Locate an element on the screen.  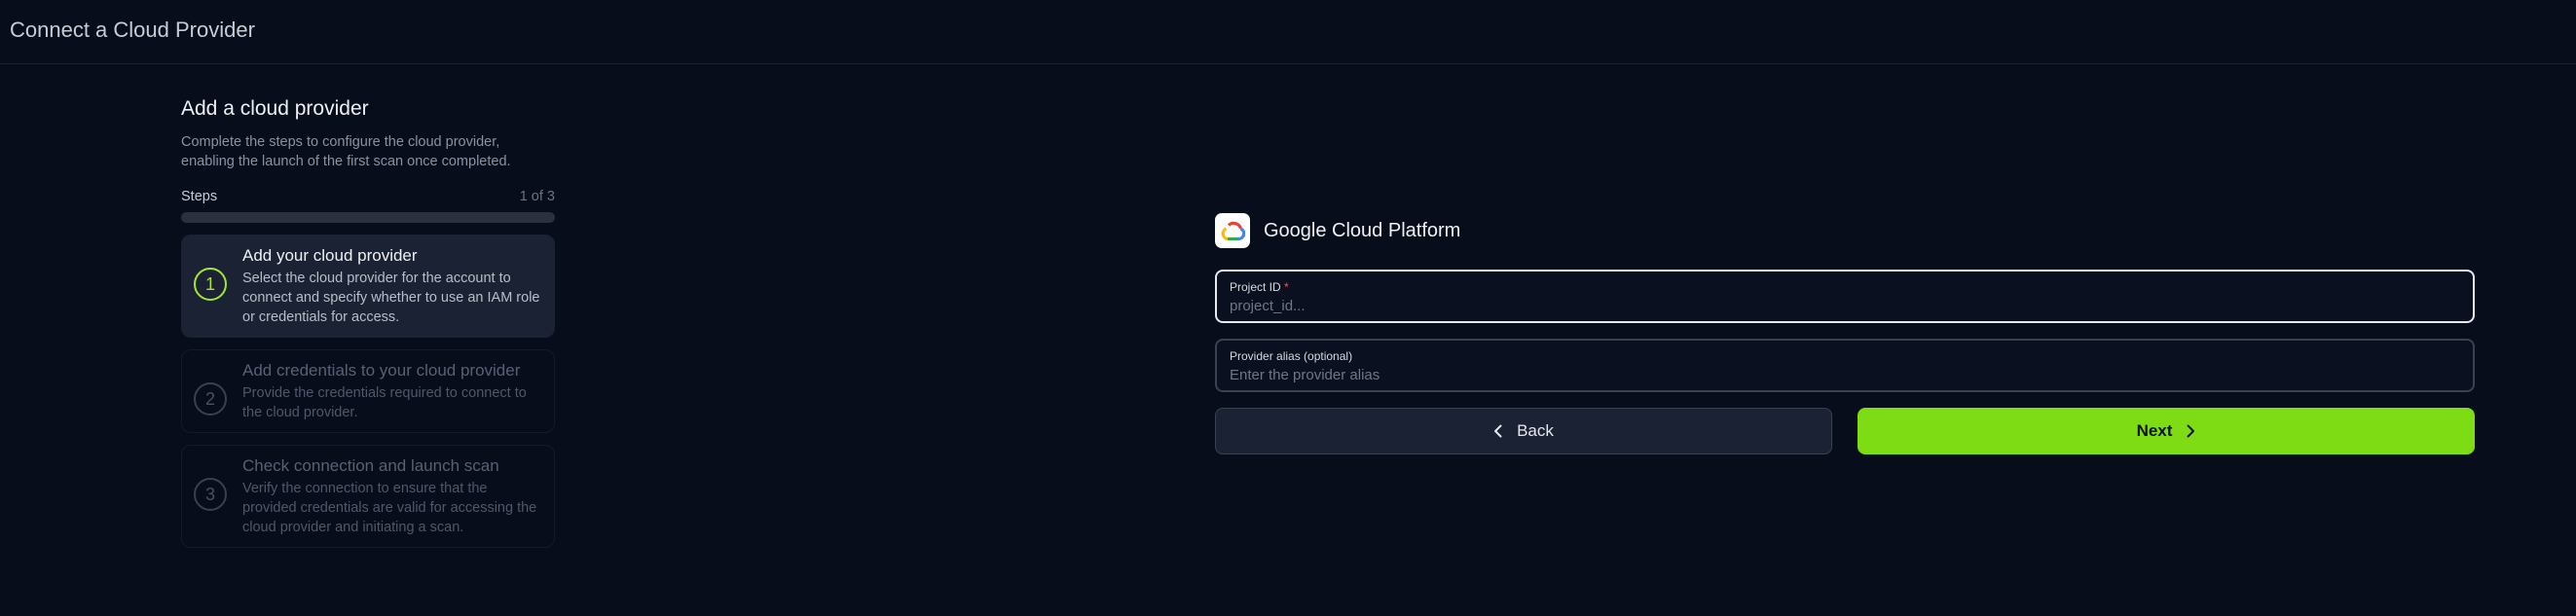
chevron-left-icon is located at coordinates (1498, 431).